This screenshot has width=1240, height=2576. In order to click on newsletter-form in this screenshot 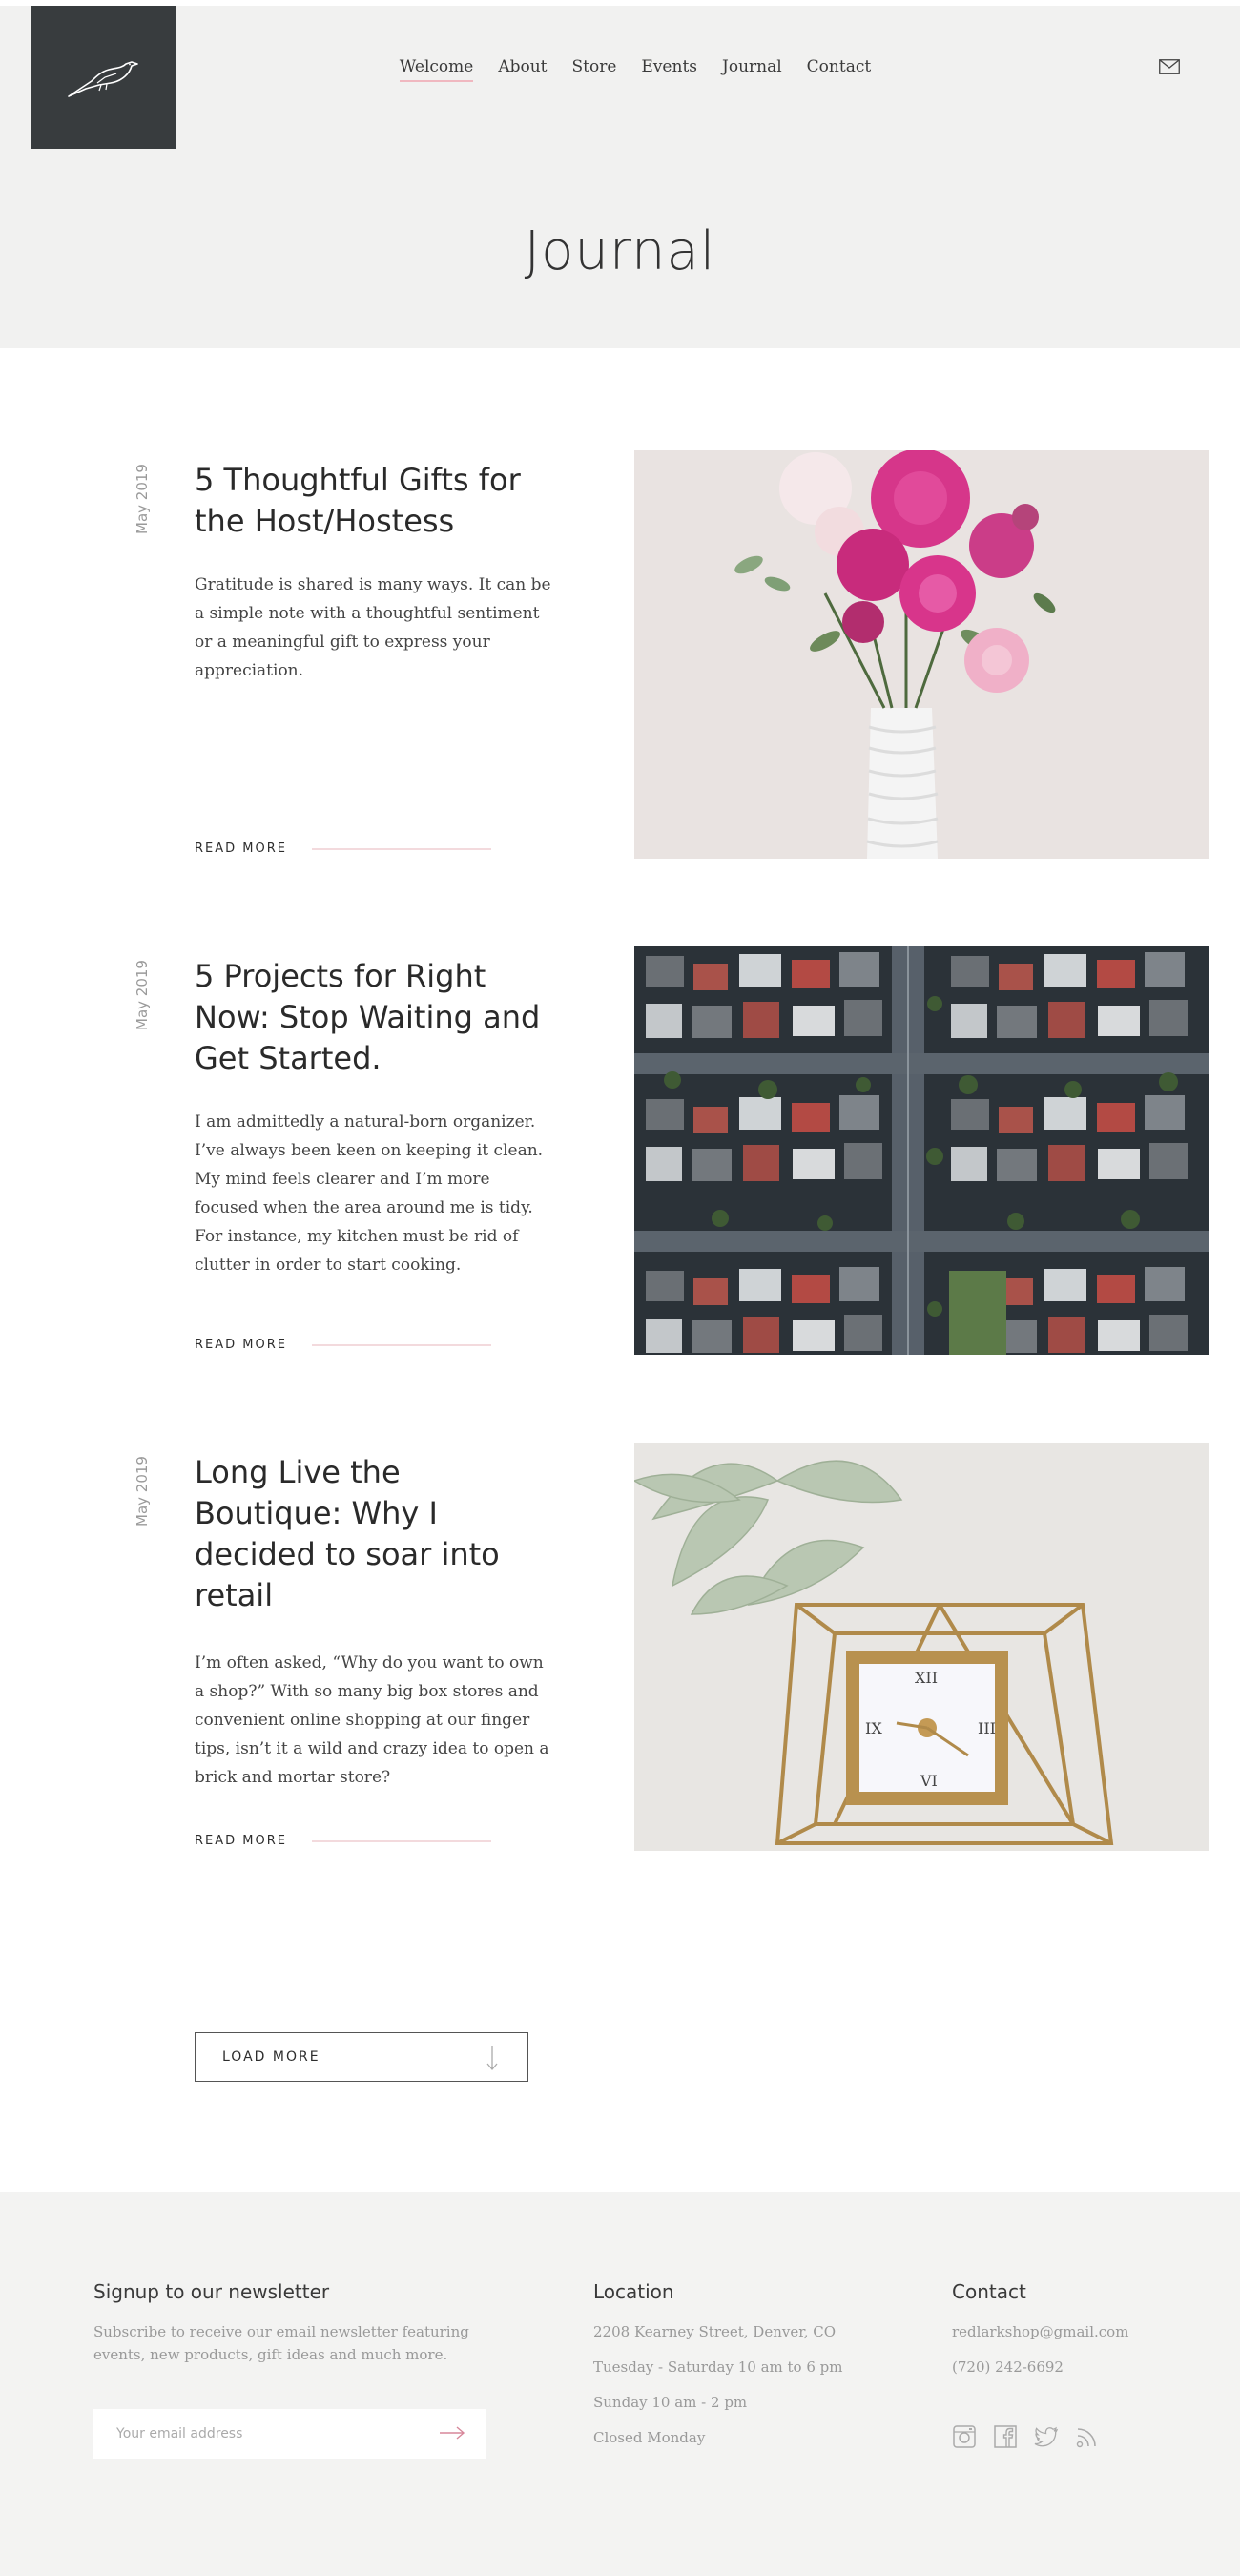, I will do `click(289, 2434)`.